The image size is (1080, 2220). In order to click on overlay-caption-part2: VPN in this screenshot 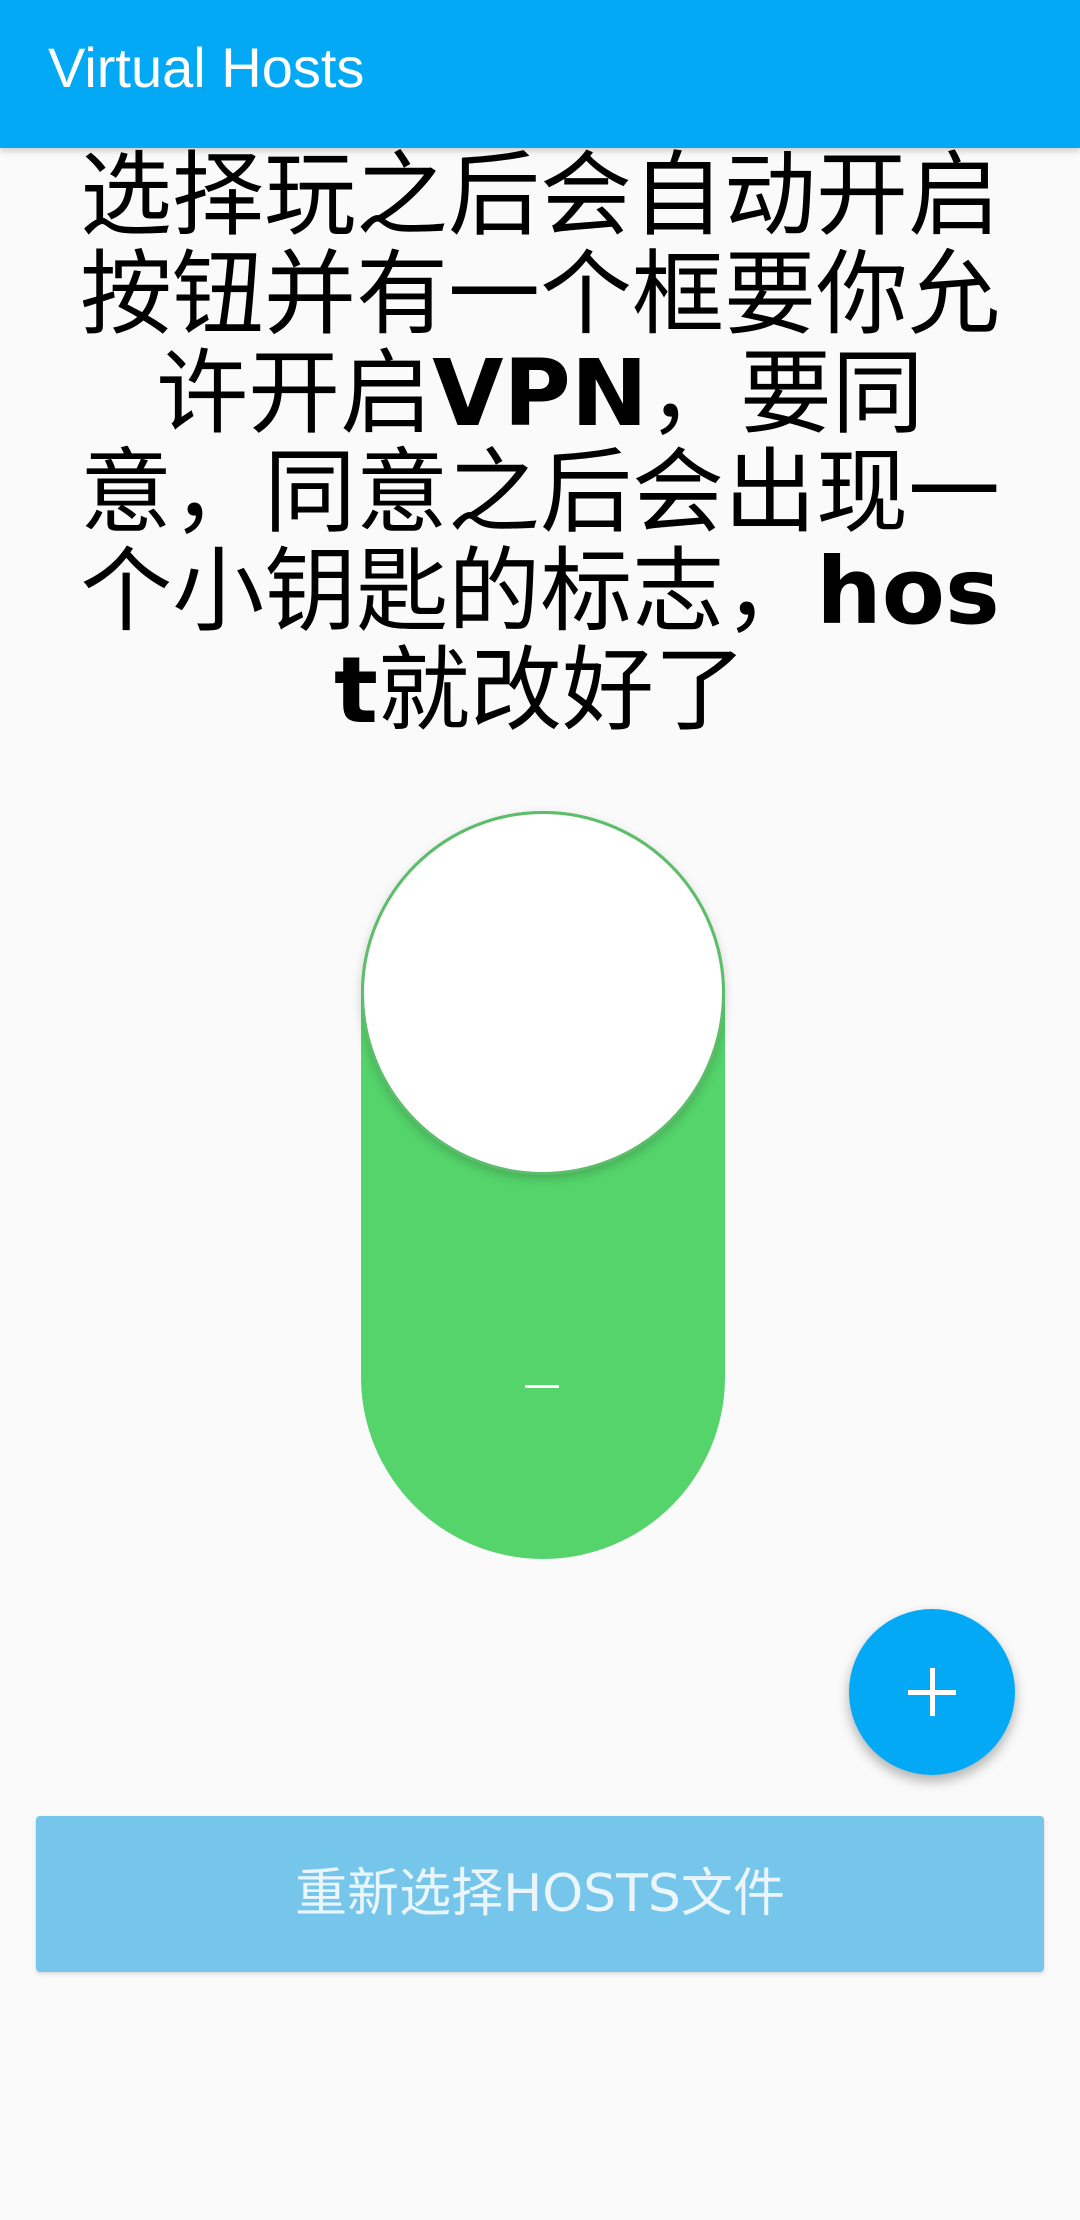, I will do `click(540, 393)`.